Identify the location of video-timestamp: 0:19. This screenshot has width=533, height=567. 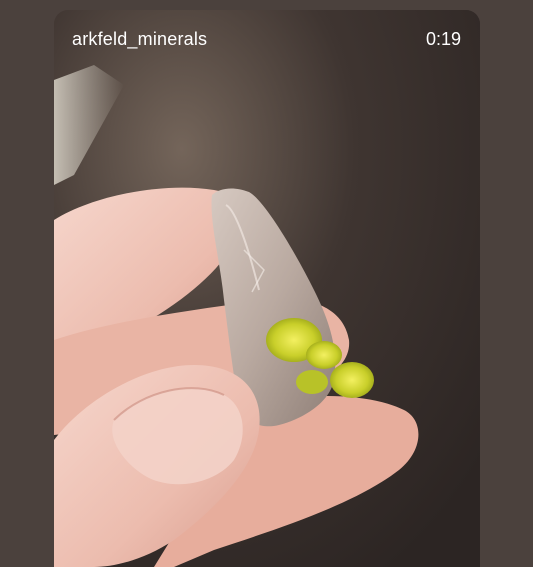
(443, 39).